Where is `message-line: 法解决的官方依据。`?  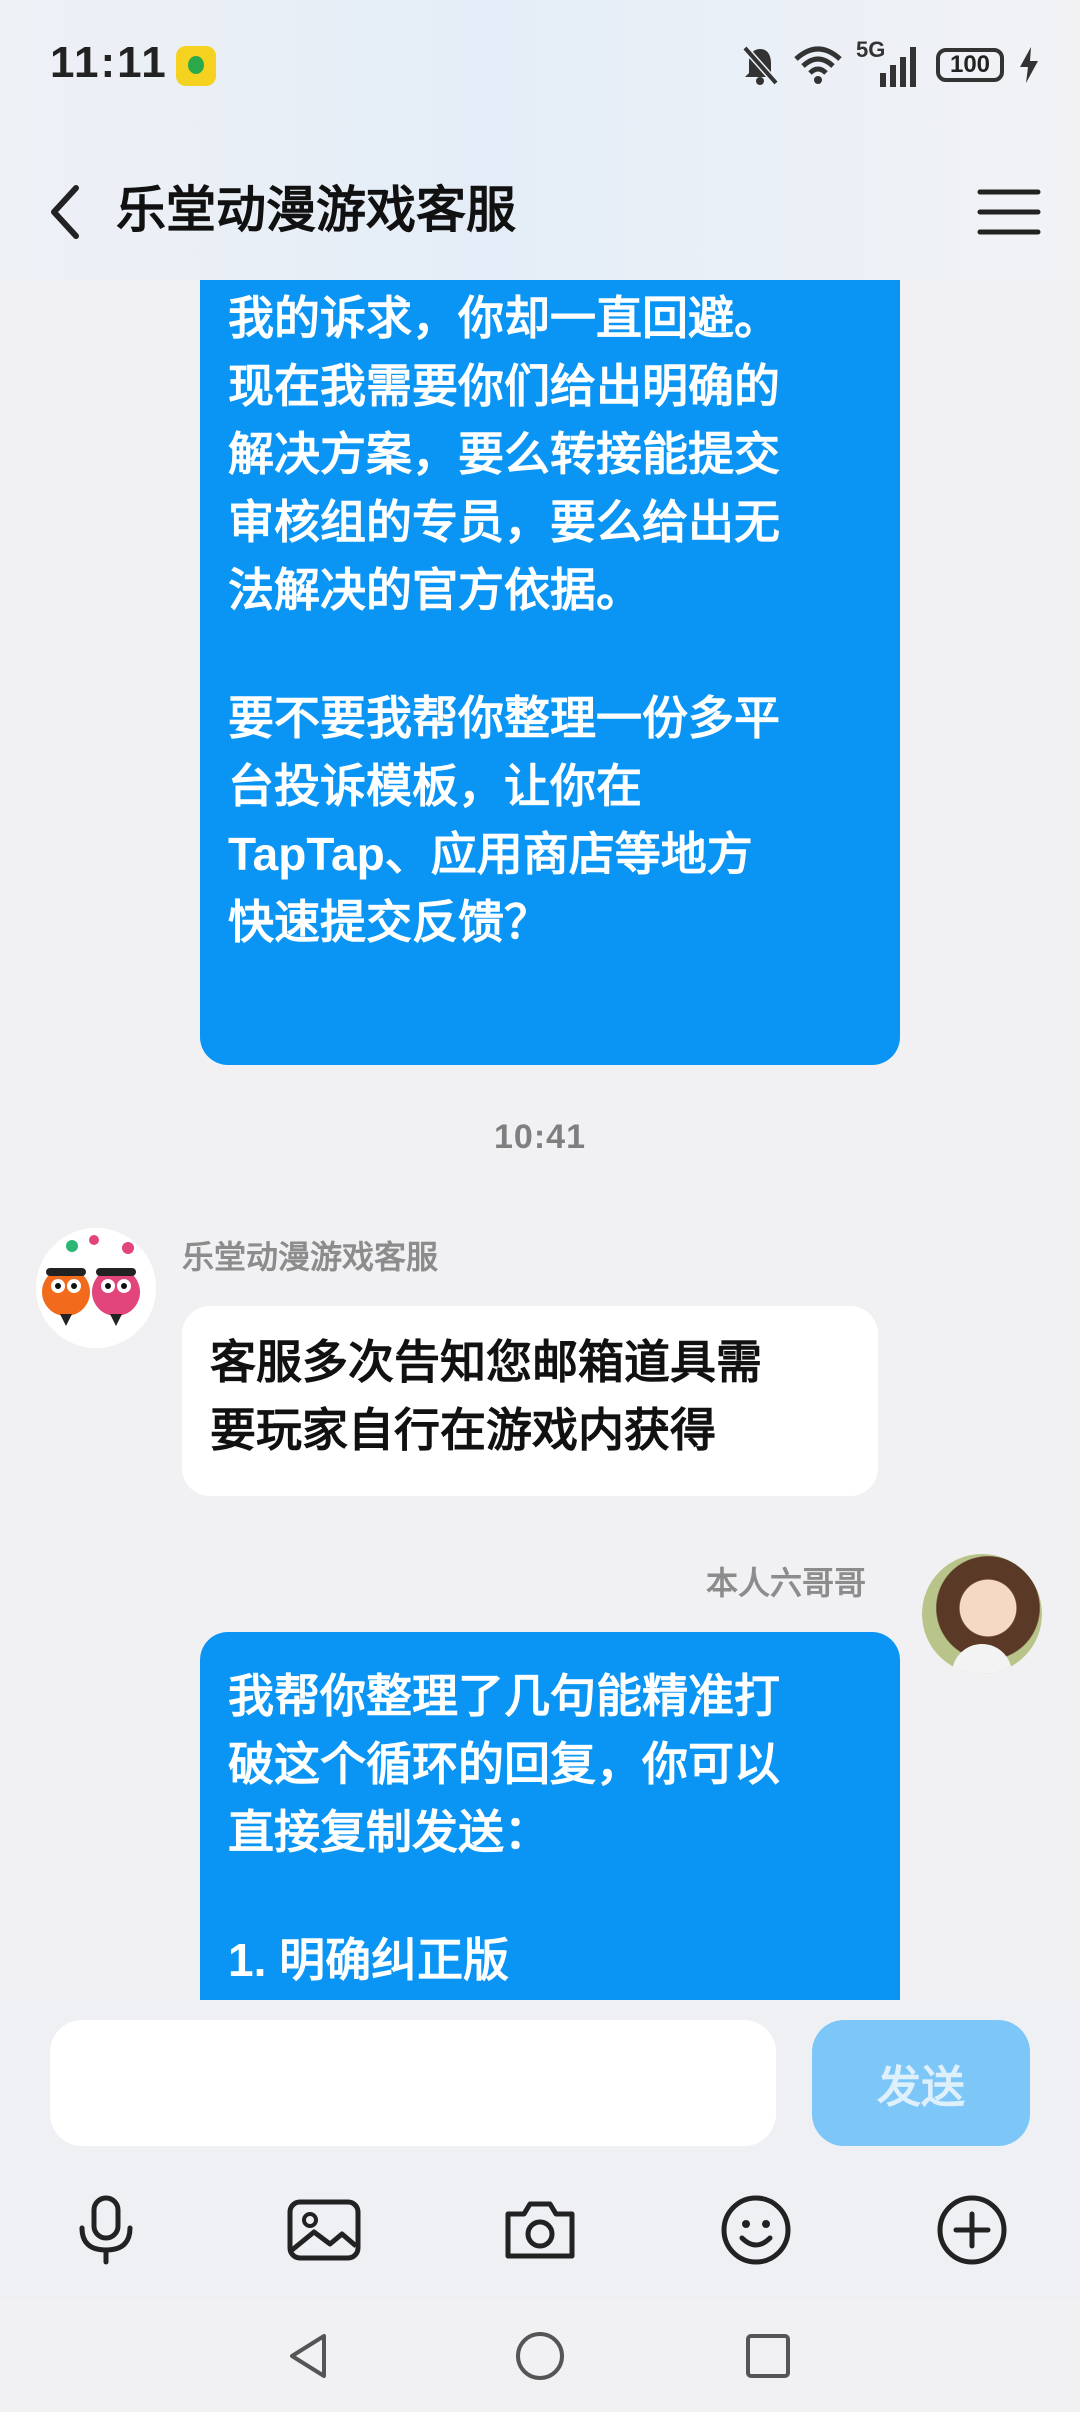
message-line: 法解决的官方依据。 is located at coordinates (435, 590).